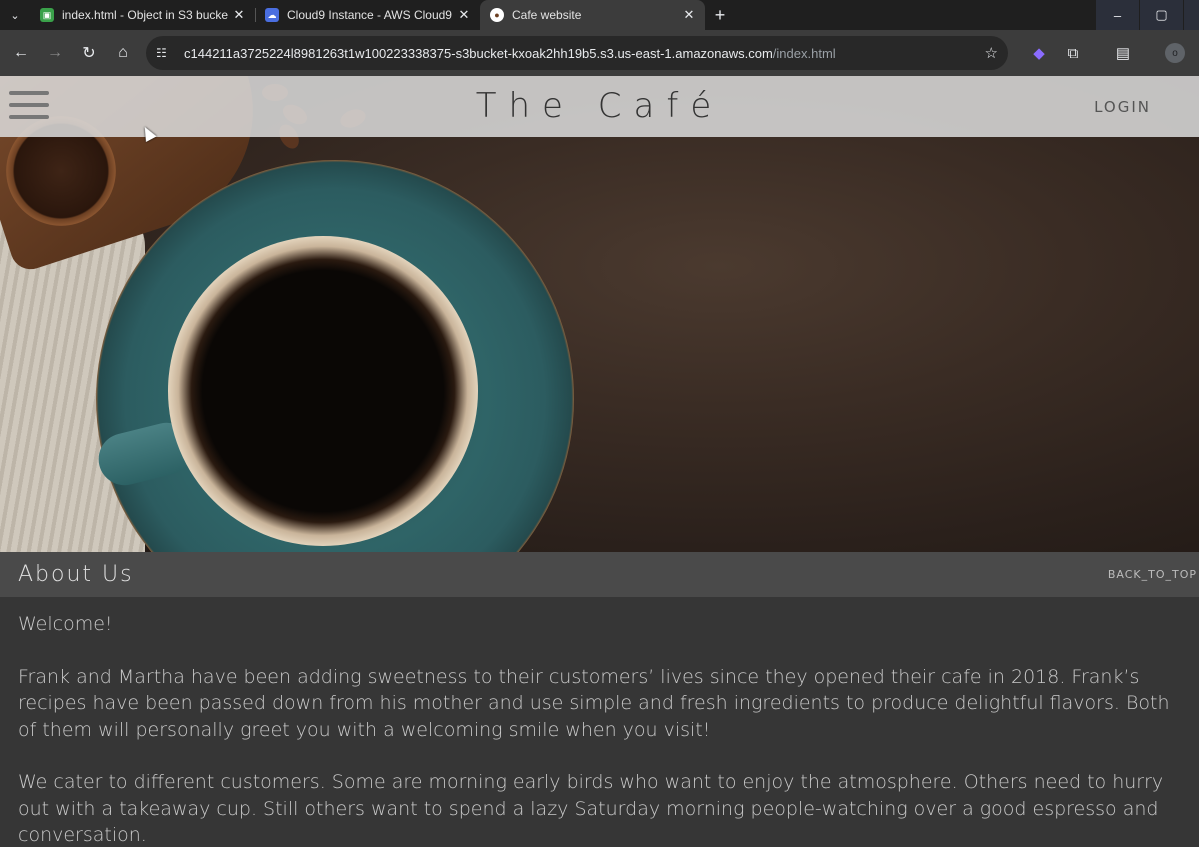 This screenshot has width=1199, height=847. What do you see at coordinates (145, 15) in the screenshot?
I see `tab-title: index.html - Object in S3 bucke` at bounding box center [145, 15].